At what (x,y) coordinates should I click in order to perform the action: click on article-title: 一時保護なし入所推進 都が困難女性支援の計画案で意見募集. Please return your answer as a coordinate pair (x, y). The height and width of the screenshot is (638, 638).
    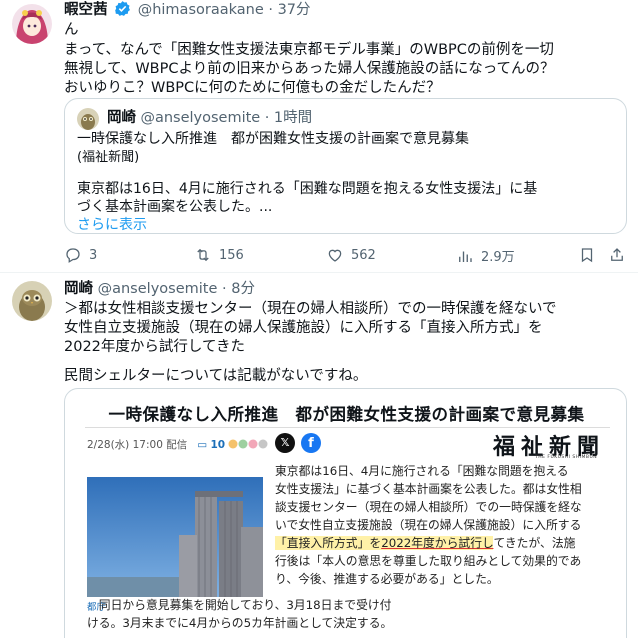
    Looking at the image, I should click on (346, 414).